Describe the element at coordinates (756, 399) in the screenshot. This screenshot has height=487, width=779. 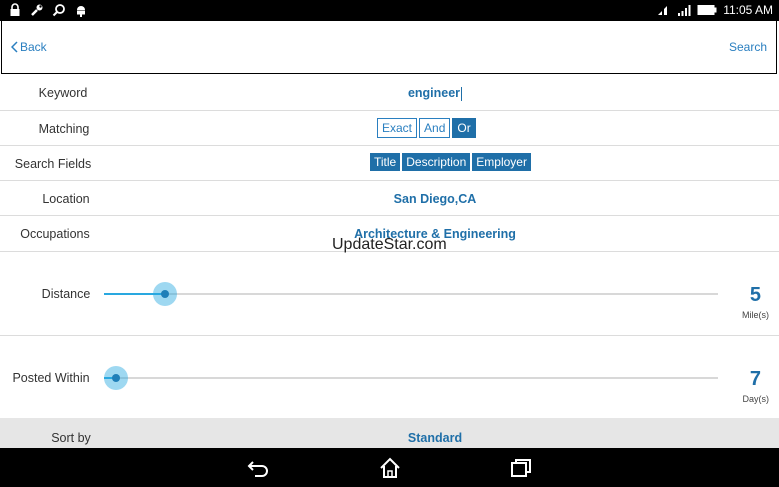
I see `posted-within-unit: Day(s)` at that location.